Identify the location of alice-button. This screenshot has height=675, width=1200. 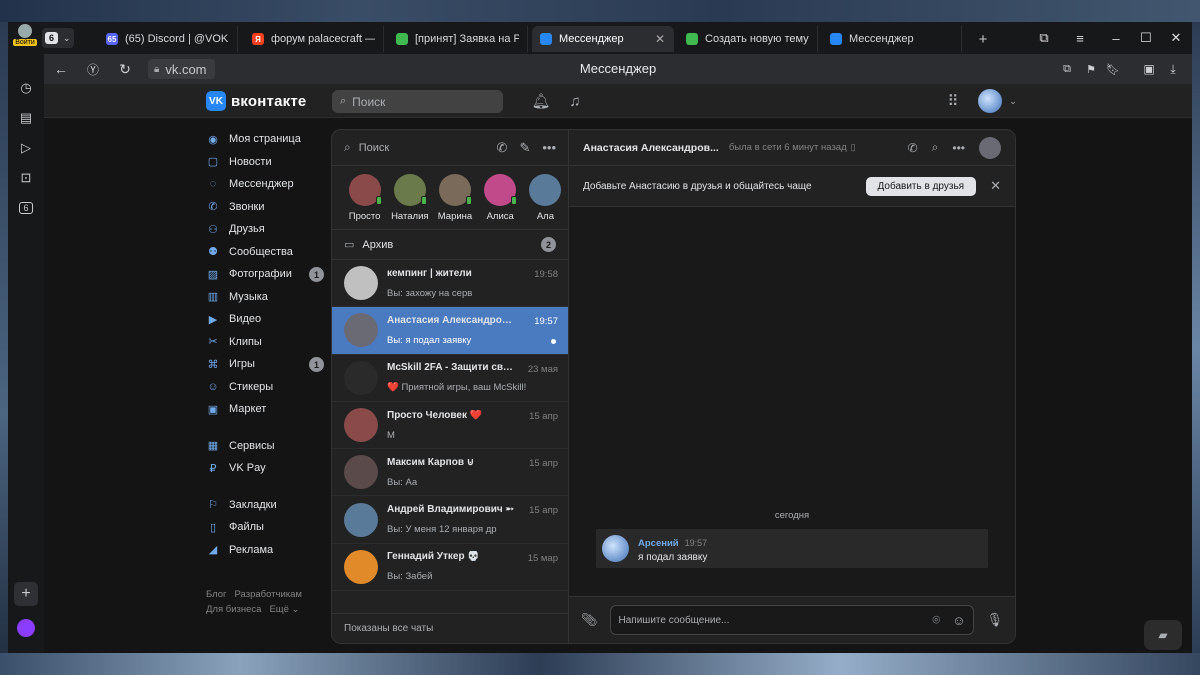
(26, 628).